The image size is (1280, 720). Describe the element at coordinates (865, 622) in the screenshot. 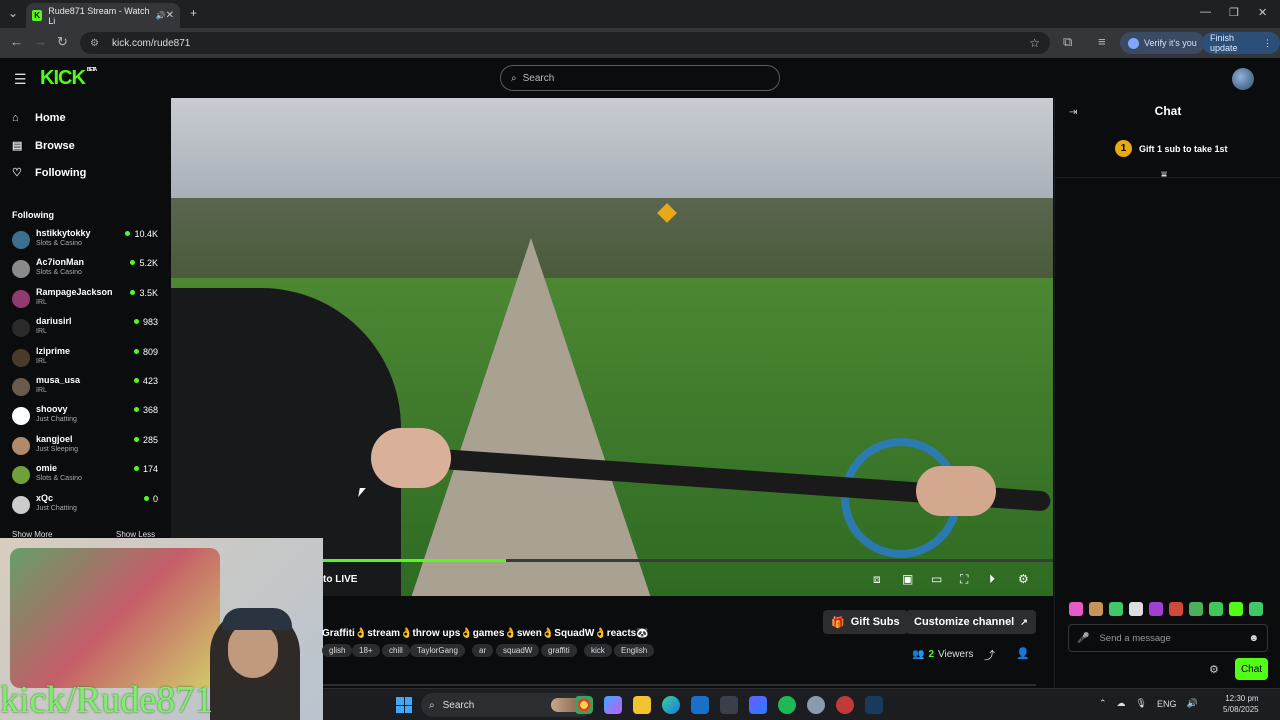

I see `gift-subs-button: 🎁 Gift Subs` at that location.